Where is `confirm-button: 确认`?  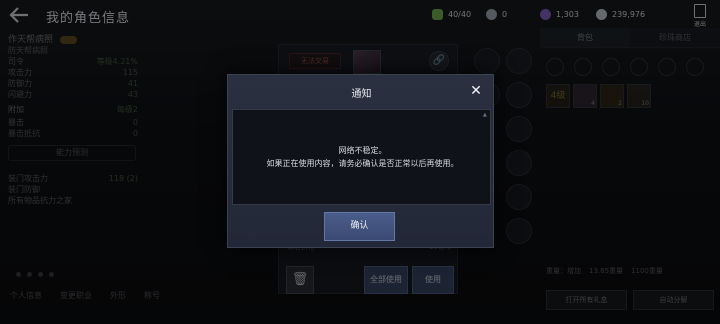
confirm-button: 确认 is located at coordinates (359, 226).